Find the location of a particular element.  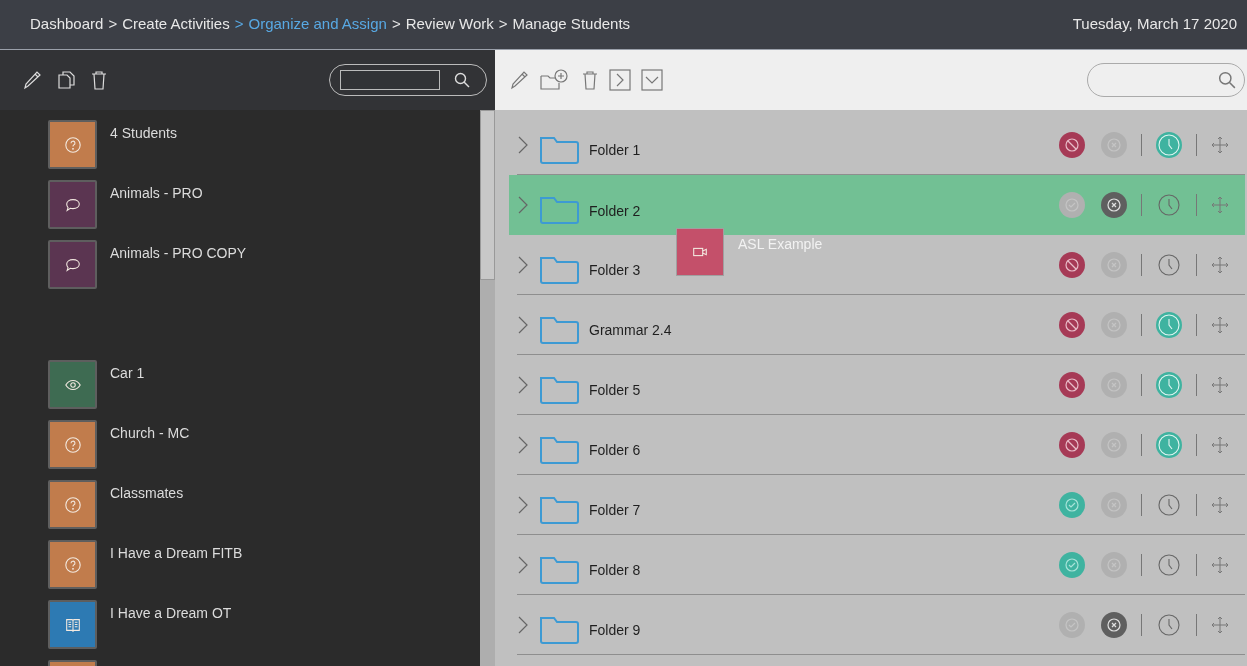

folder-row: Folder 5 is located at coordinates (881, 385).